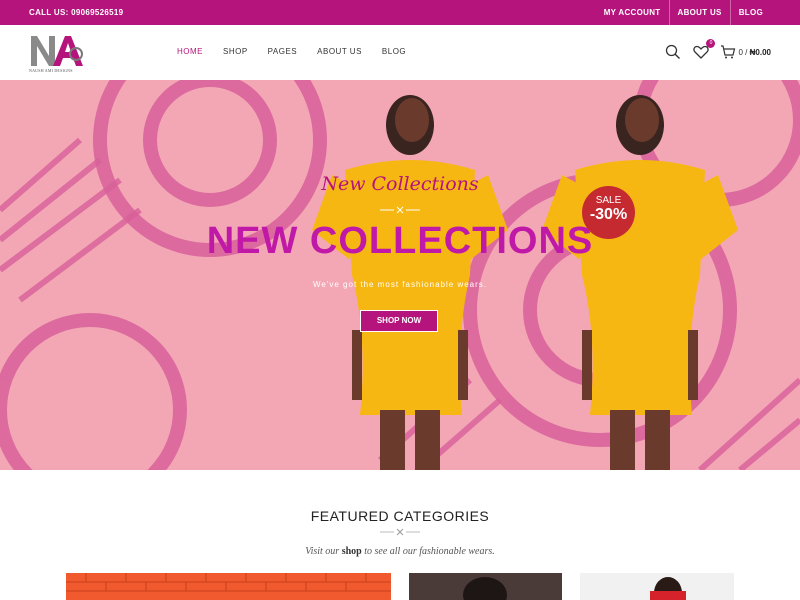 This screenshot has height=600, width=800. I want to click on cart-button: 0 / ₦0.00, so click(745, 52).